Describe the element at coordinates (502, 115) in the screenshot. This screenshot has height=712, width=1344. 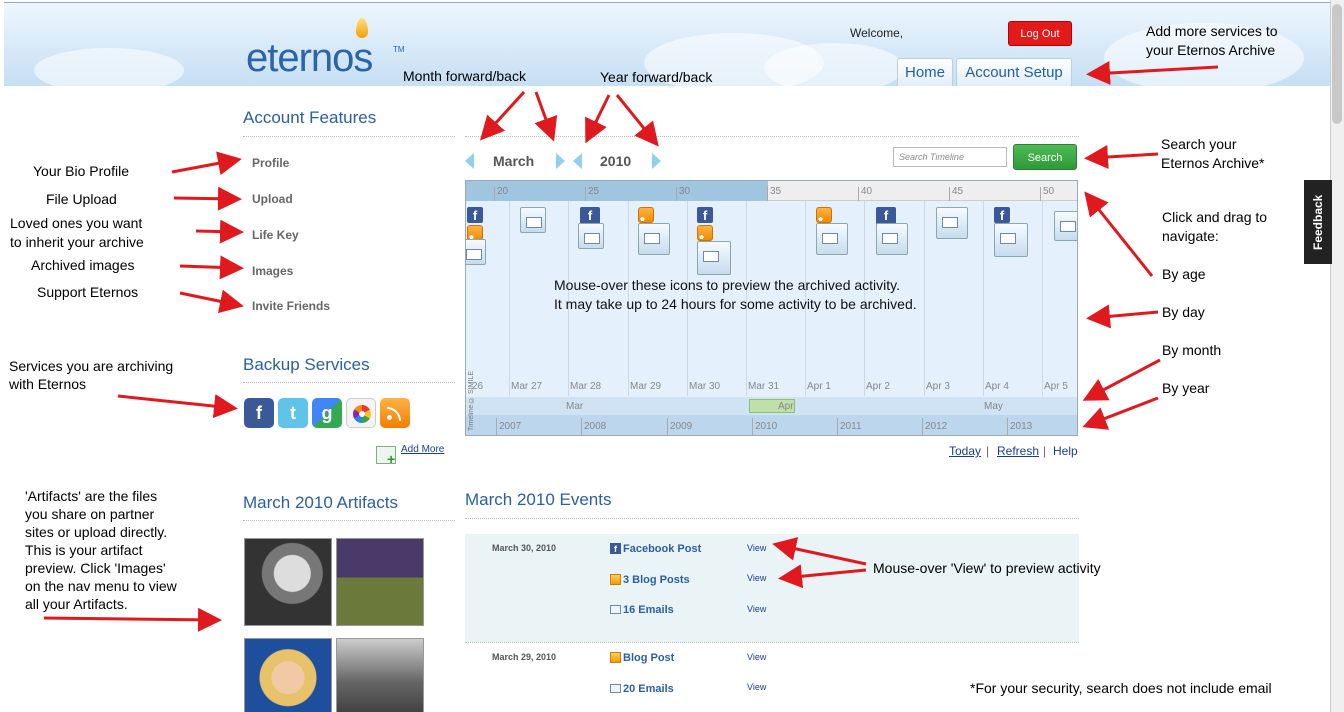
I see `arrow-month-back` at that location.